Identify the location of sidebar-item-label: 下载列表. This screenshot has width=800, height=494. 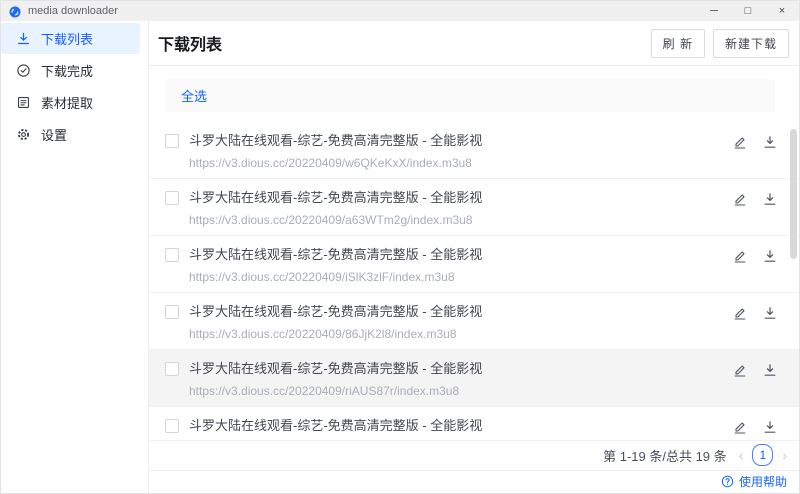
(67, 39).